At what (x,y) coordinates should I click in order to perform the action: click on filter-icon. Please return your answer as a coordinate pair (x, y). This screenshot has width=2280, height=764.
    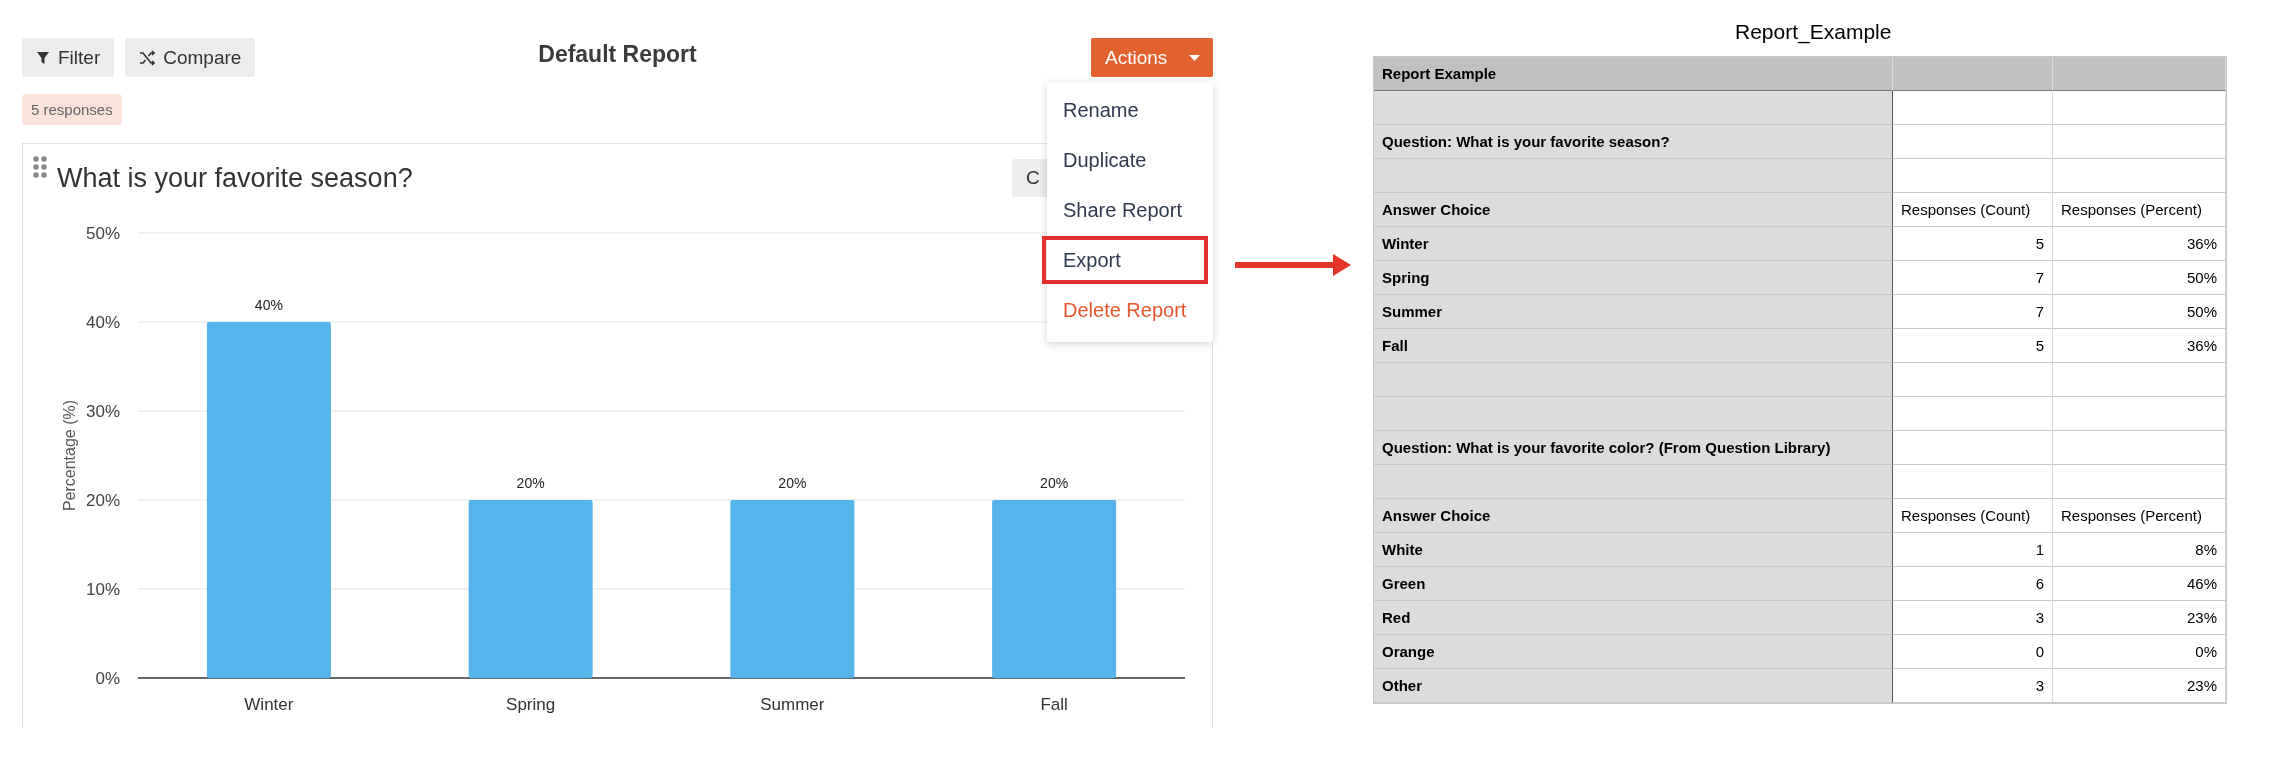
    Looking at the image, I should click on (43, 57).